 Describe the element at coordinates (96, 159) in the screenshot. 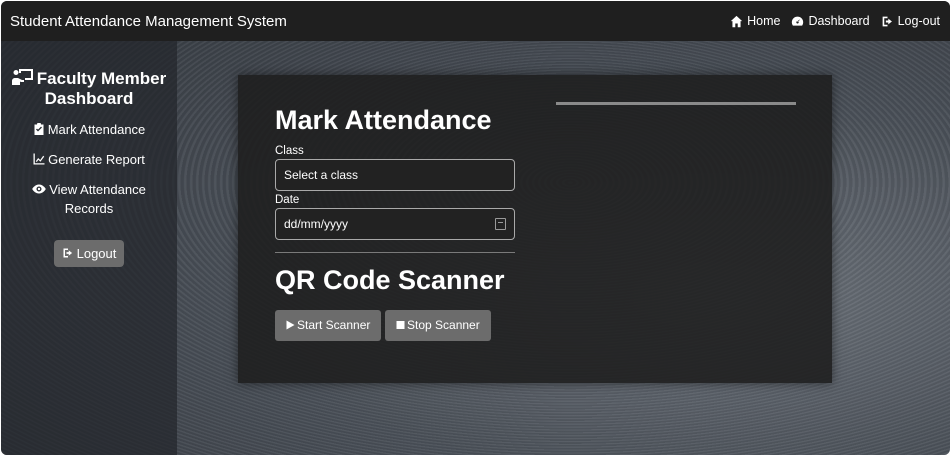

I see `sidebar-item-label: Generate Report` at that location.